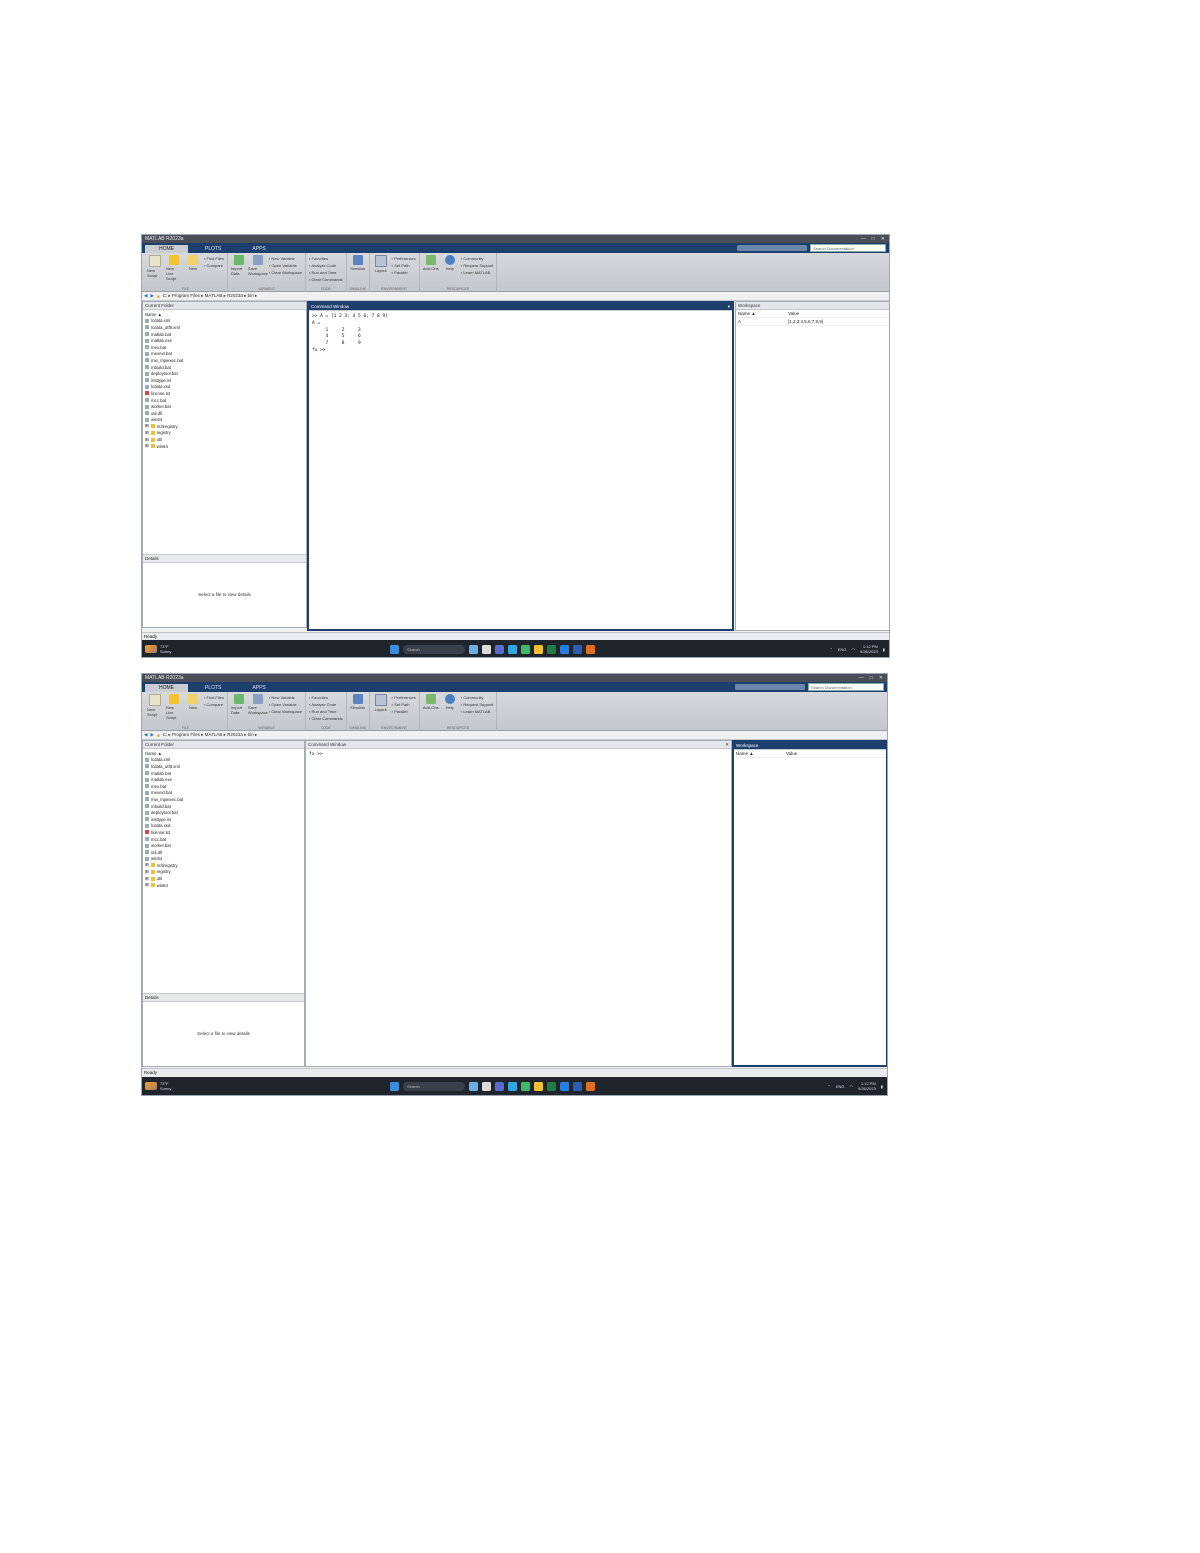 Image resolution: width=1200 pixels, height=1553 pixels. What do you see at coordinates (551, 649) in the screenshot?
I see `excel-icon` at bounding box center [551, 649].